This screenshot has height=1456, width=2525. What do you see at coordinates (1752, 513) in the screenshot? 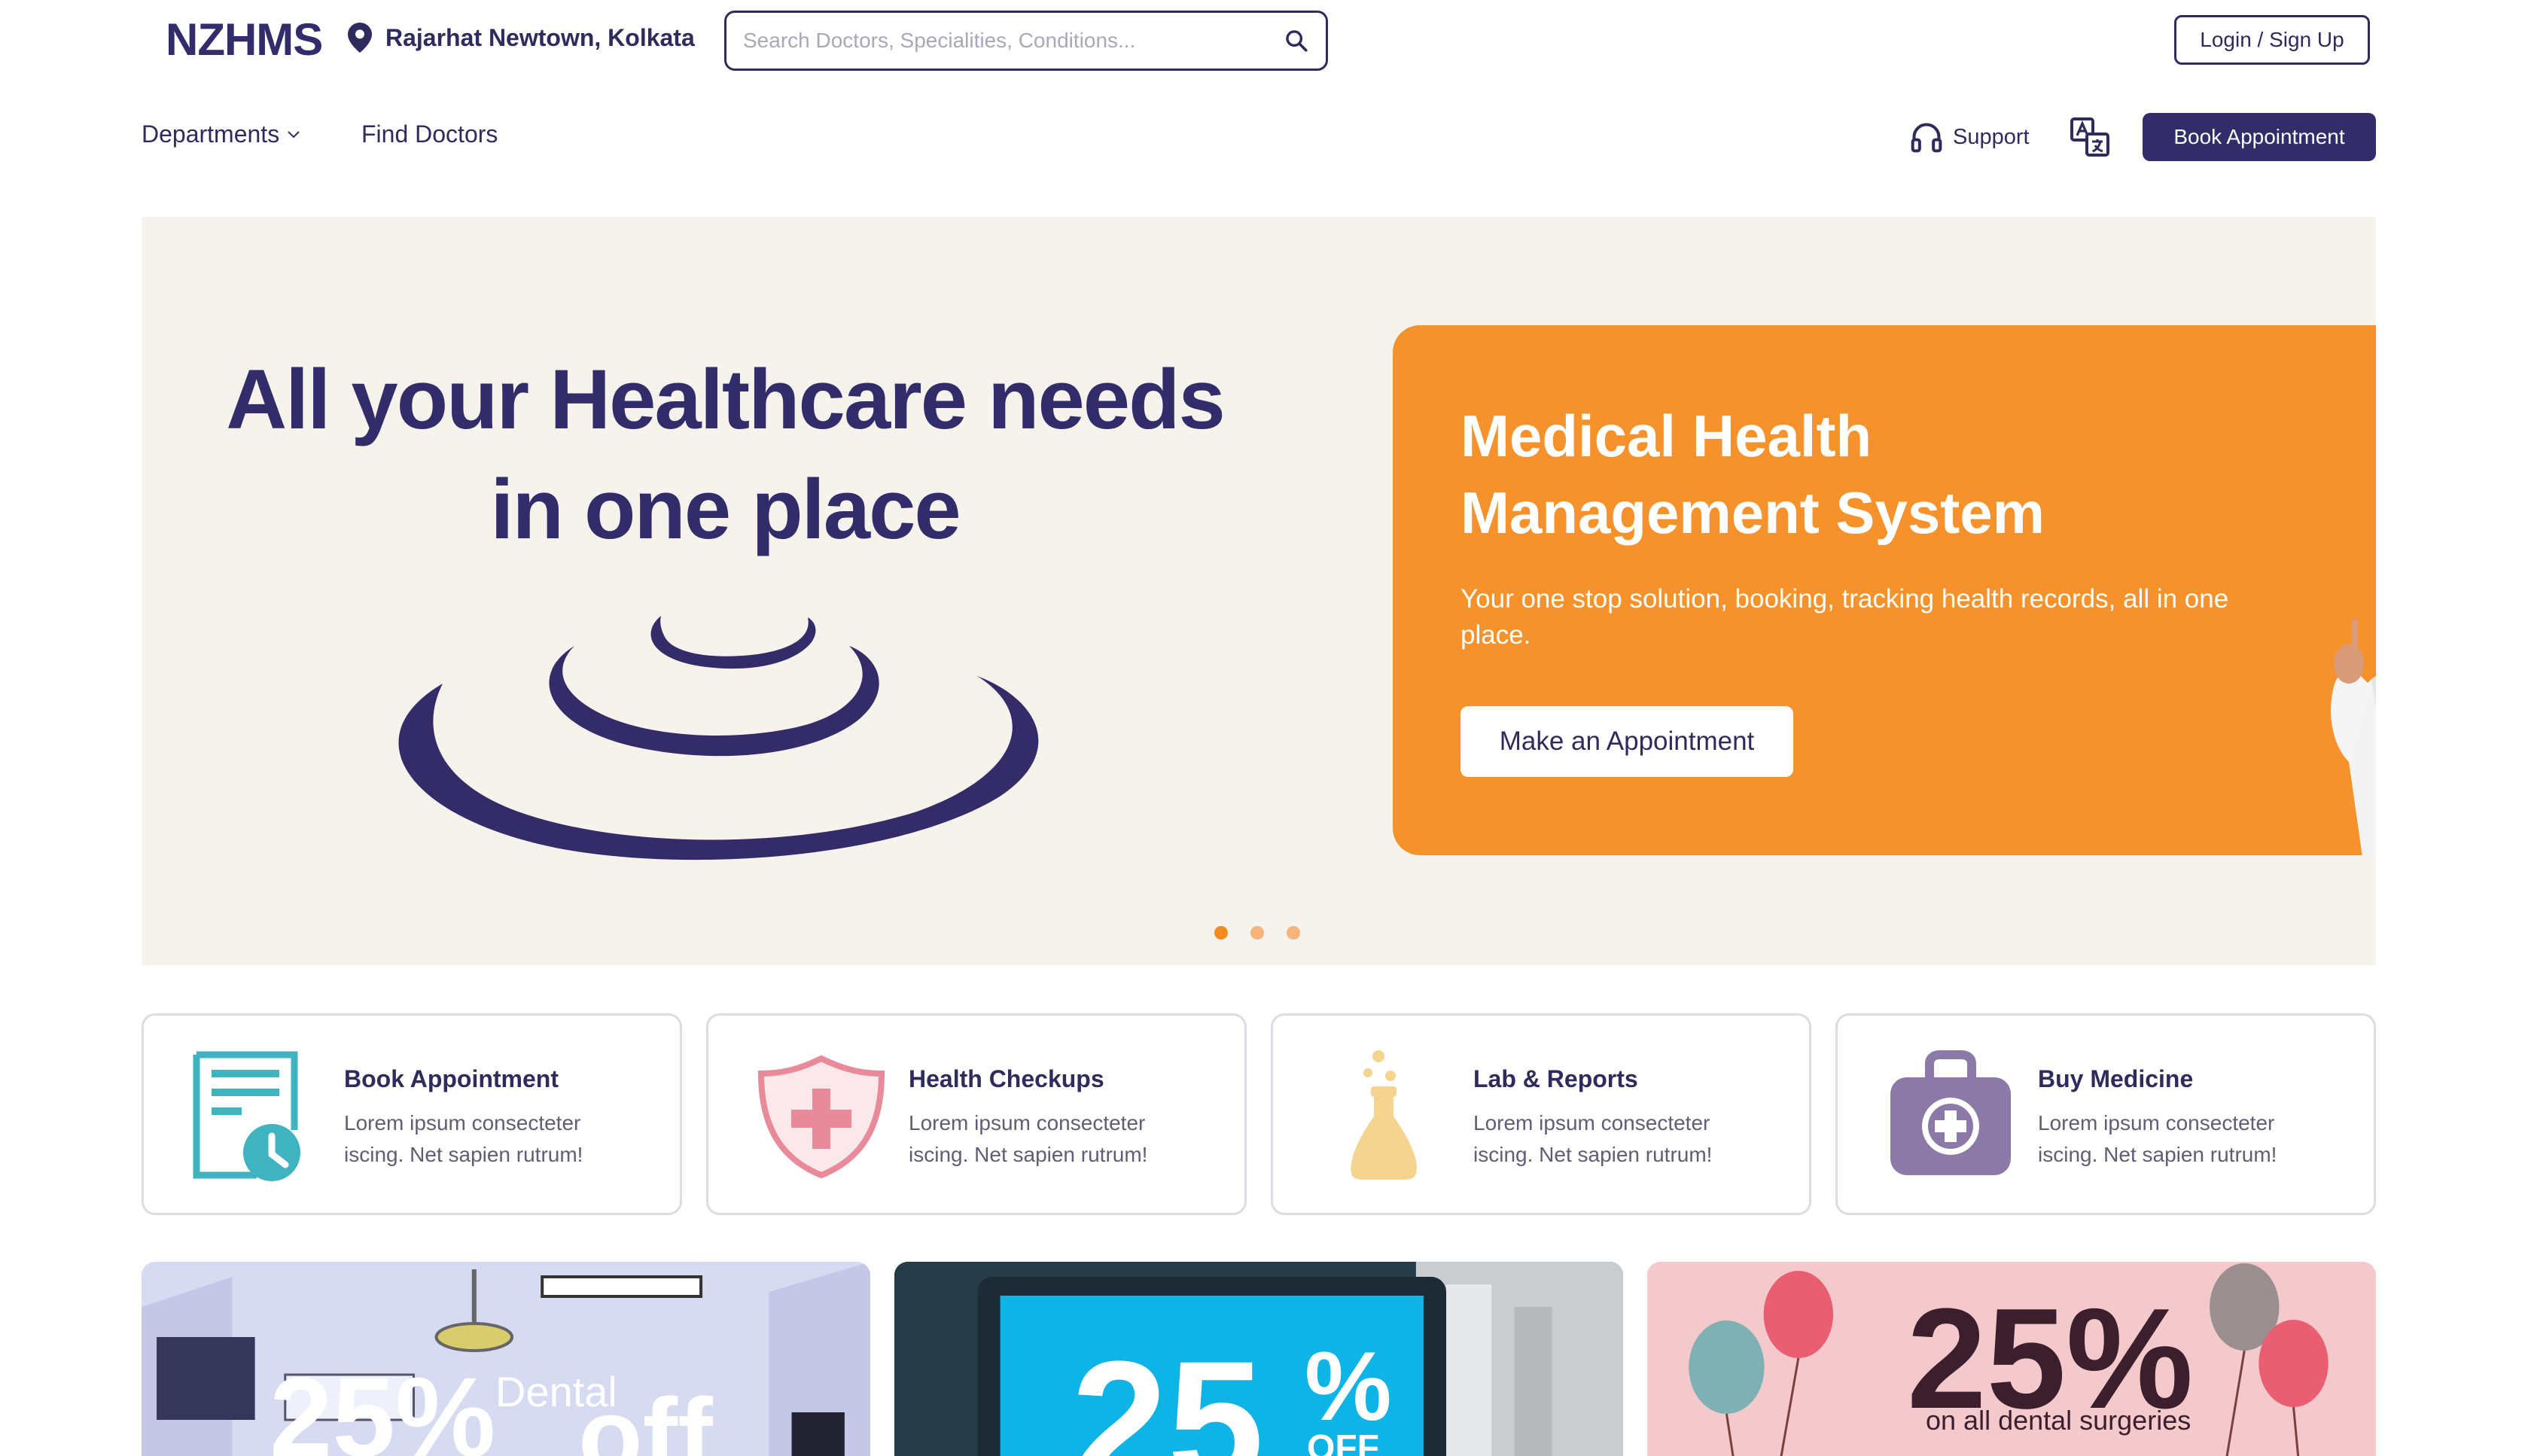
I see `promo-title-line2: Management System` at bounding box center [1752, 513].